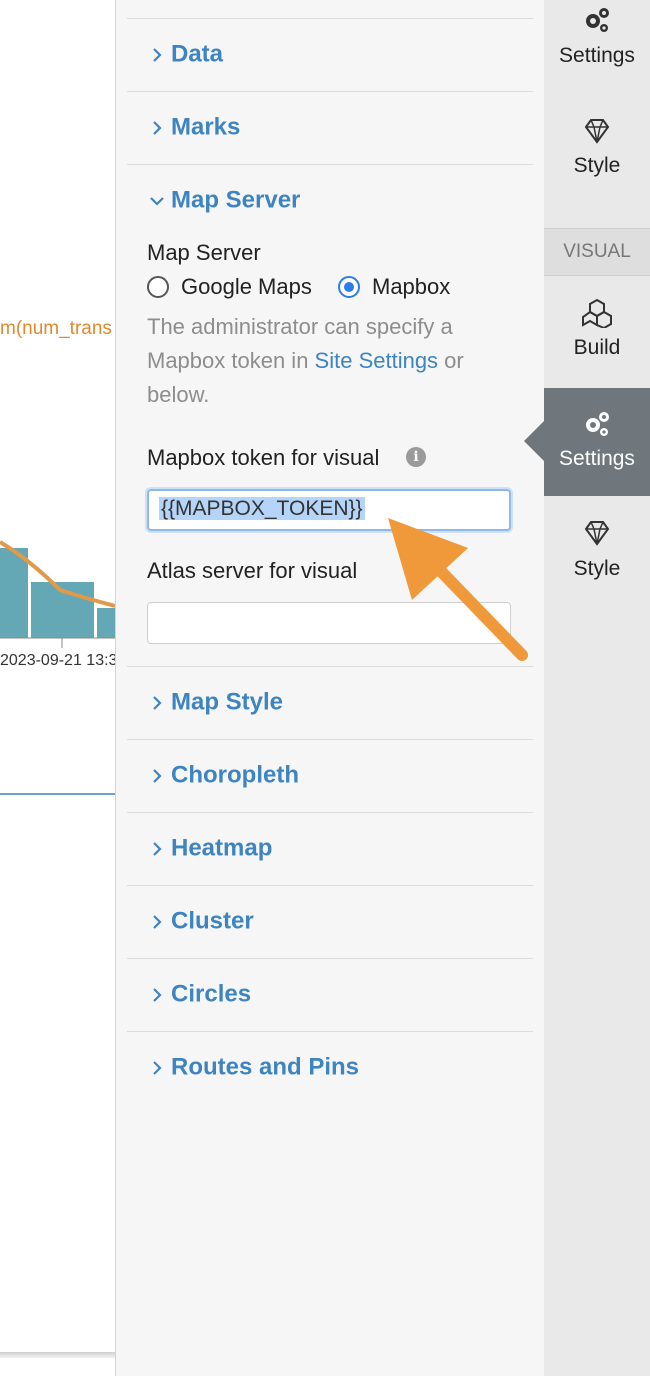 The height and width of the screenshot is (1376, 650). I want to click on section-cluster: Cluster, so click(330, 922).